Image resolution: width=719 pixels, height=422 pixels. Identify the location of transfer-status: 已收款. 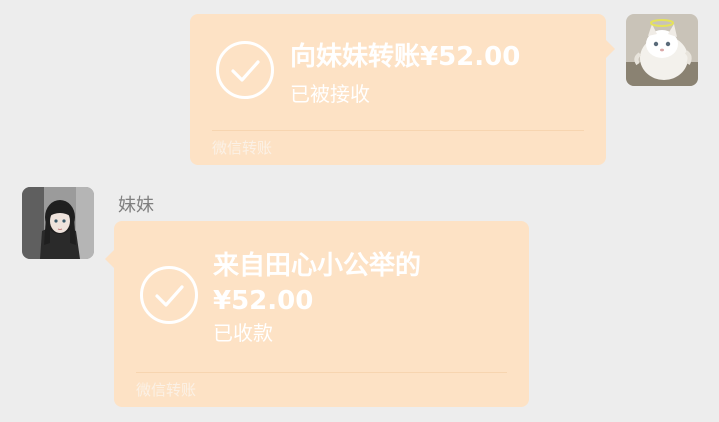
(243, 333).